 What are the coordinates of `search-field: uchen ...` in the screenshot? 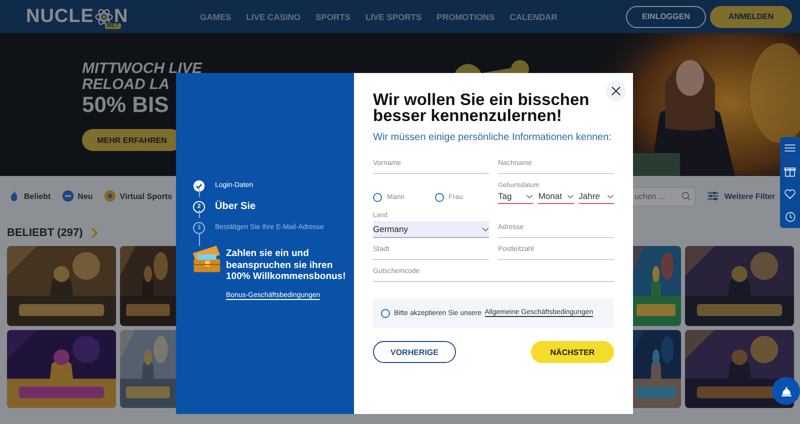 It's located at (663, 196).